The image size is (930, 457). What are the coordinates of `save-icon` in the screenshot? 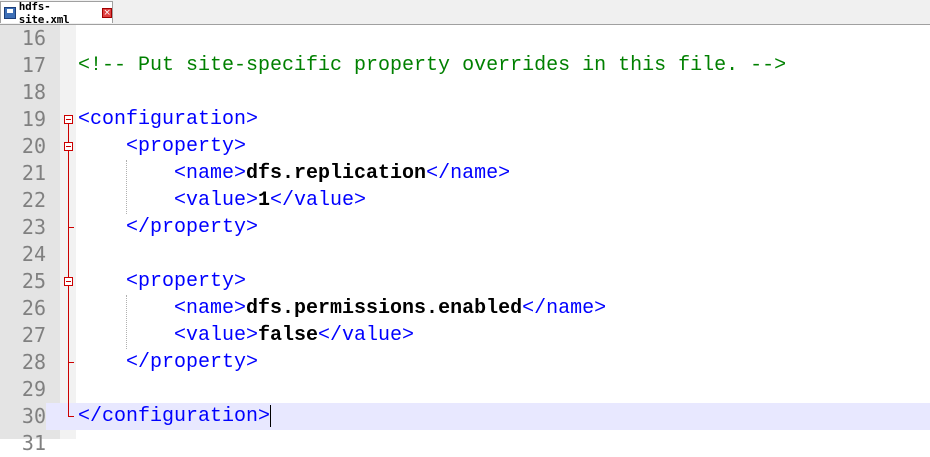 It's located at (10, 12).